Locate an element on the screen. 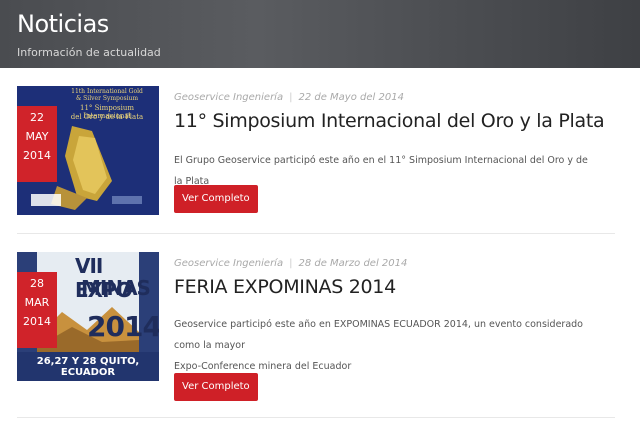  thumb-text-line2: MINAS is located at coordinates (116, 288).